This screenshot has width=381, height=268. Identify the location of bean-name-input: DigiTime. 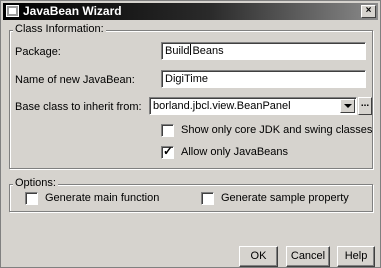
(263, 79).